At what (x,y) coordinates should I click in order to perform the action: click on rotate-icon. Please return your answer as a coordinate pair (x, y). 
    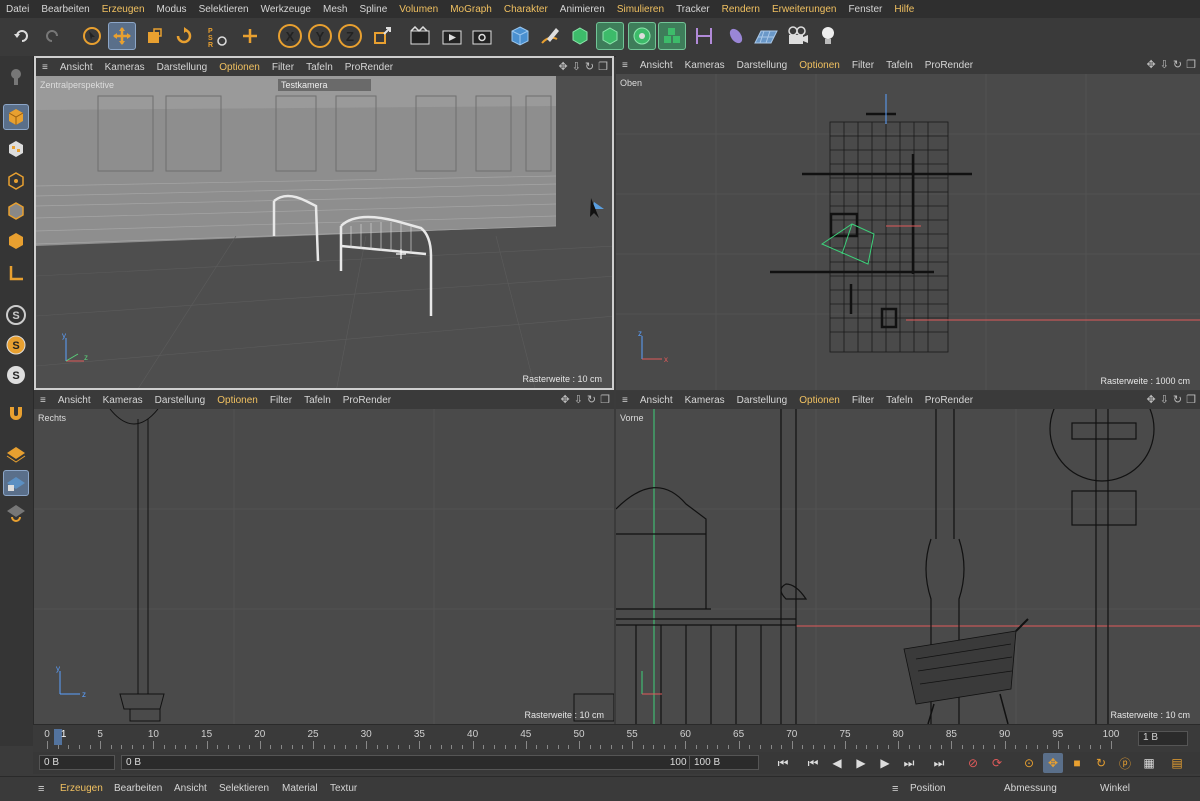
    Looking at the image, I should click on (184, 36).